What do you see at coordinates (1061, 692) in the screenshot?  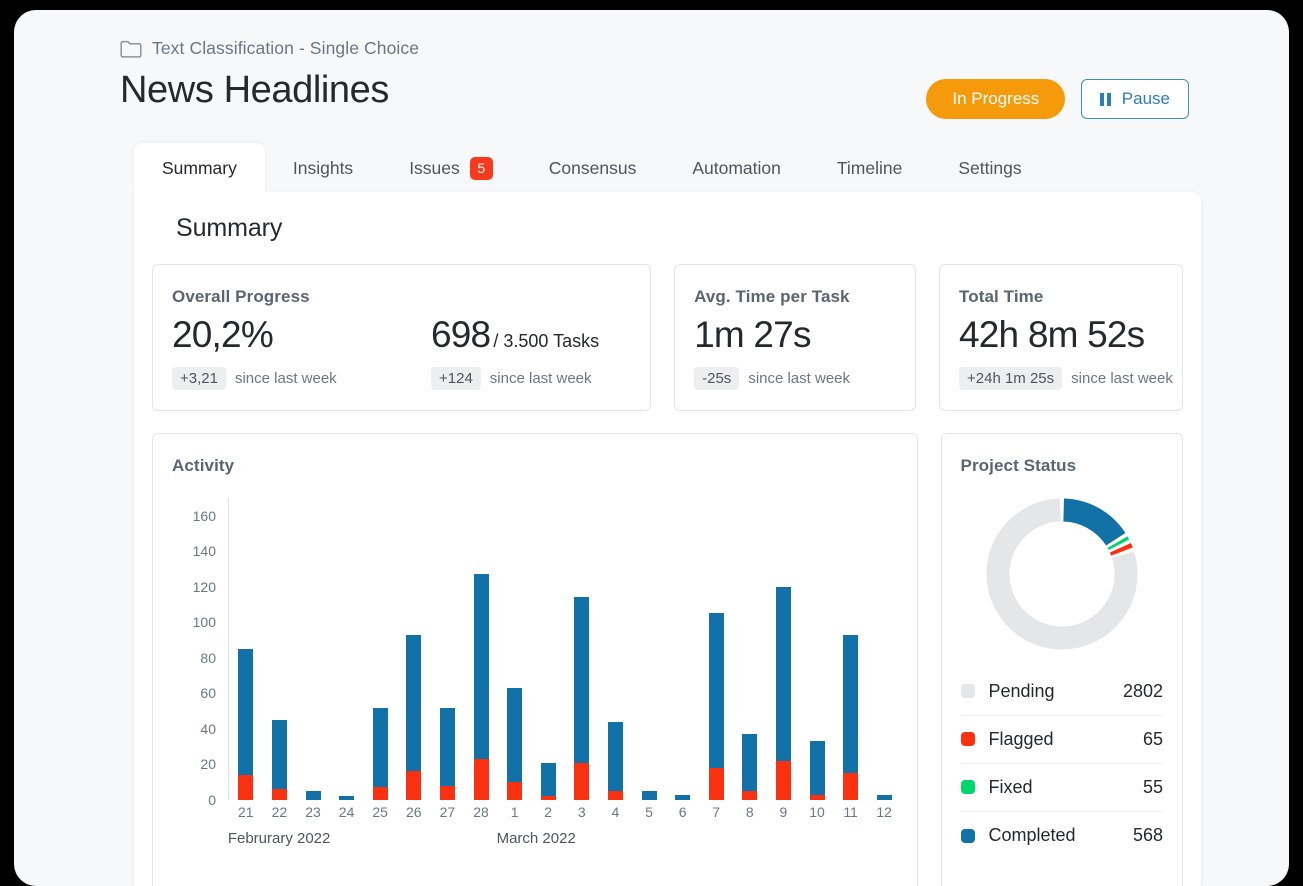 I see `legend-item: Pending 2802` at bounding box center [1061, 692].